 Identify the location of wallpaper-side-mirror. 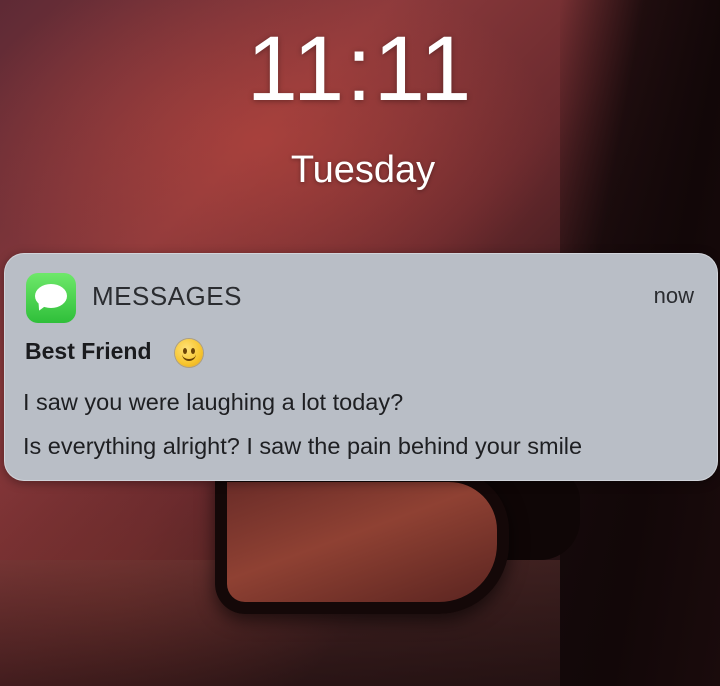
(362, 542).